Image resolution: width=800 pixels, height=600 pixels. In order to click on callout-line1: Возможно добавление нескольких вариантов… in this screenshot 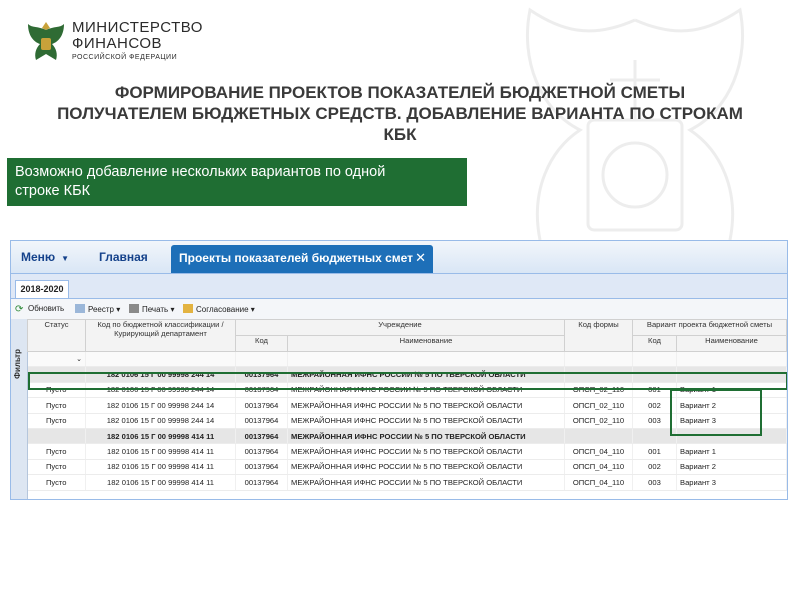, I will do `click(200, 172)`.